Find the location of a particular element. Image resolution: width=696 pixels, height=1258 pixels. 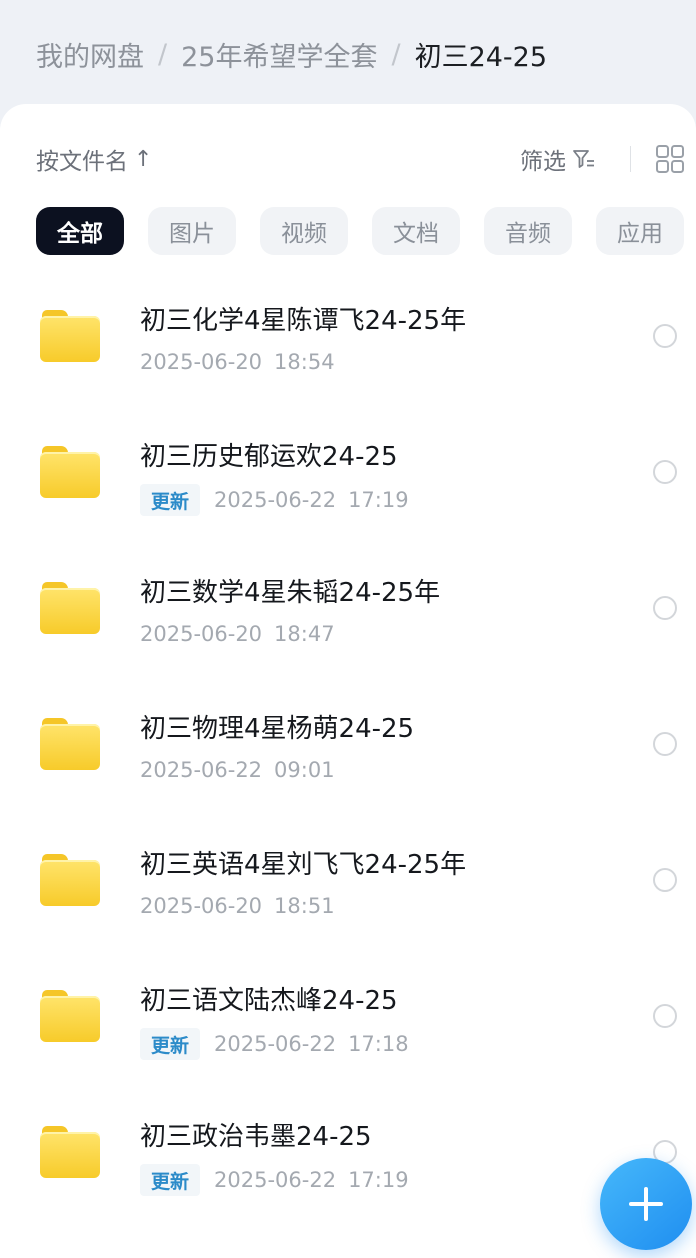

add-button is located at coordinates (646, 1204).